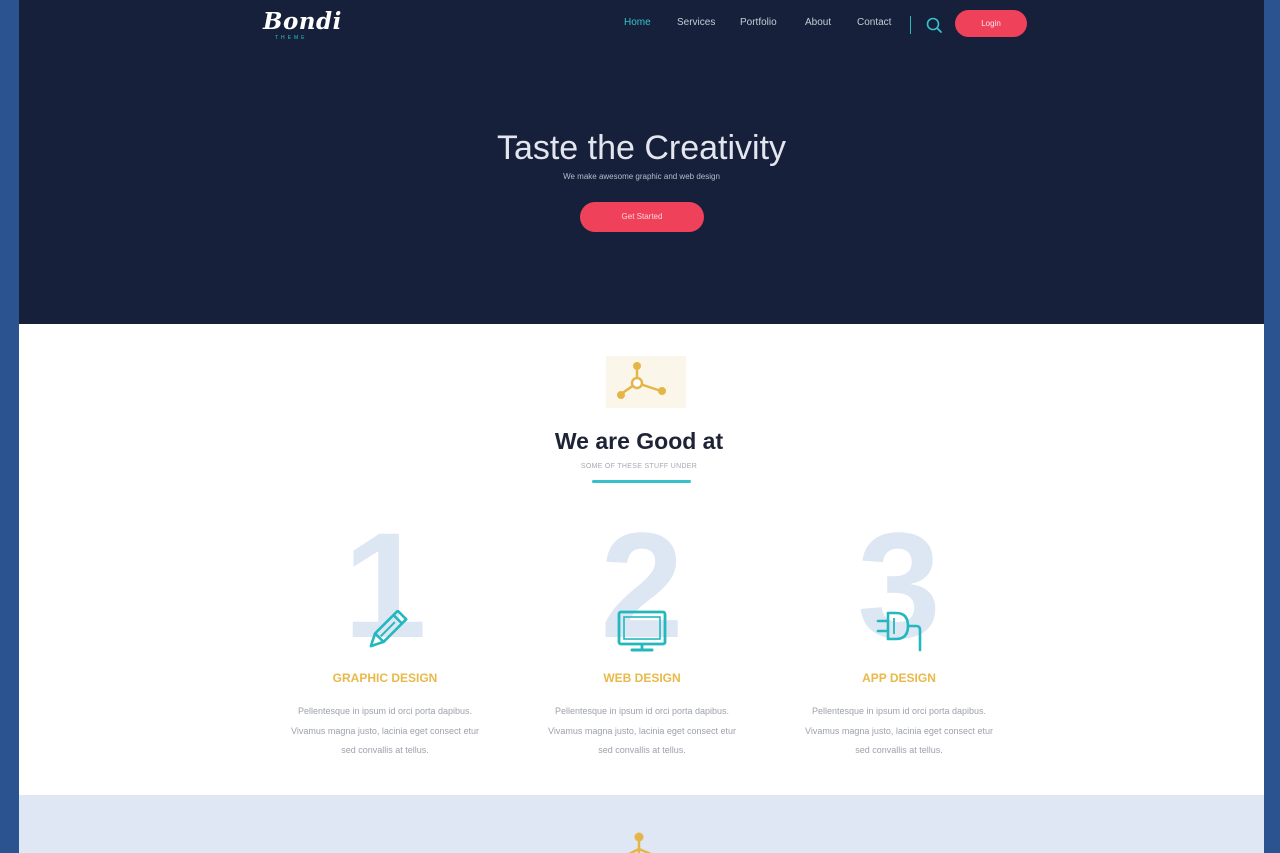 This screenshot has height=853, width=1280. Describe the element at coordinates (818, 22) in the screenshot. I see `nav-item-about: About` at that location.